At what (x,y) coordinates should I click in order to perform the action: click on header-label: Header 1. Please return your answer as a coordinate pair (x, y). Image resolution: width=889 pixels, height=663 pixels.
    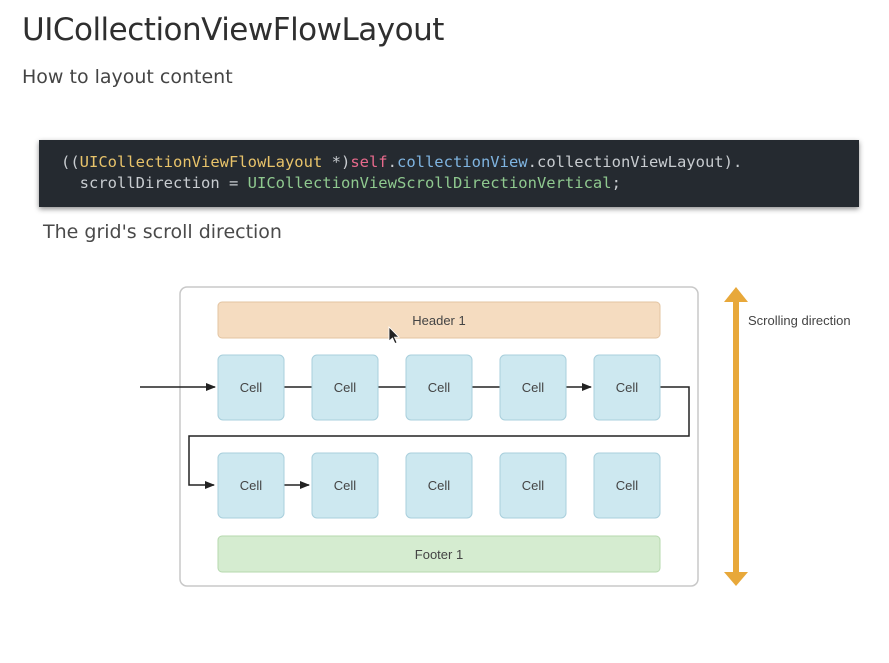
    Looking at the image, I should click on (438, 320).